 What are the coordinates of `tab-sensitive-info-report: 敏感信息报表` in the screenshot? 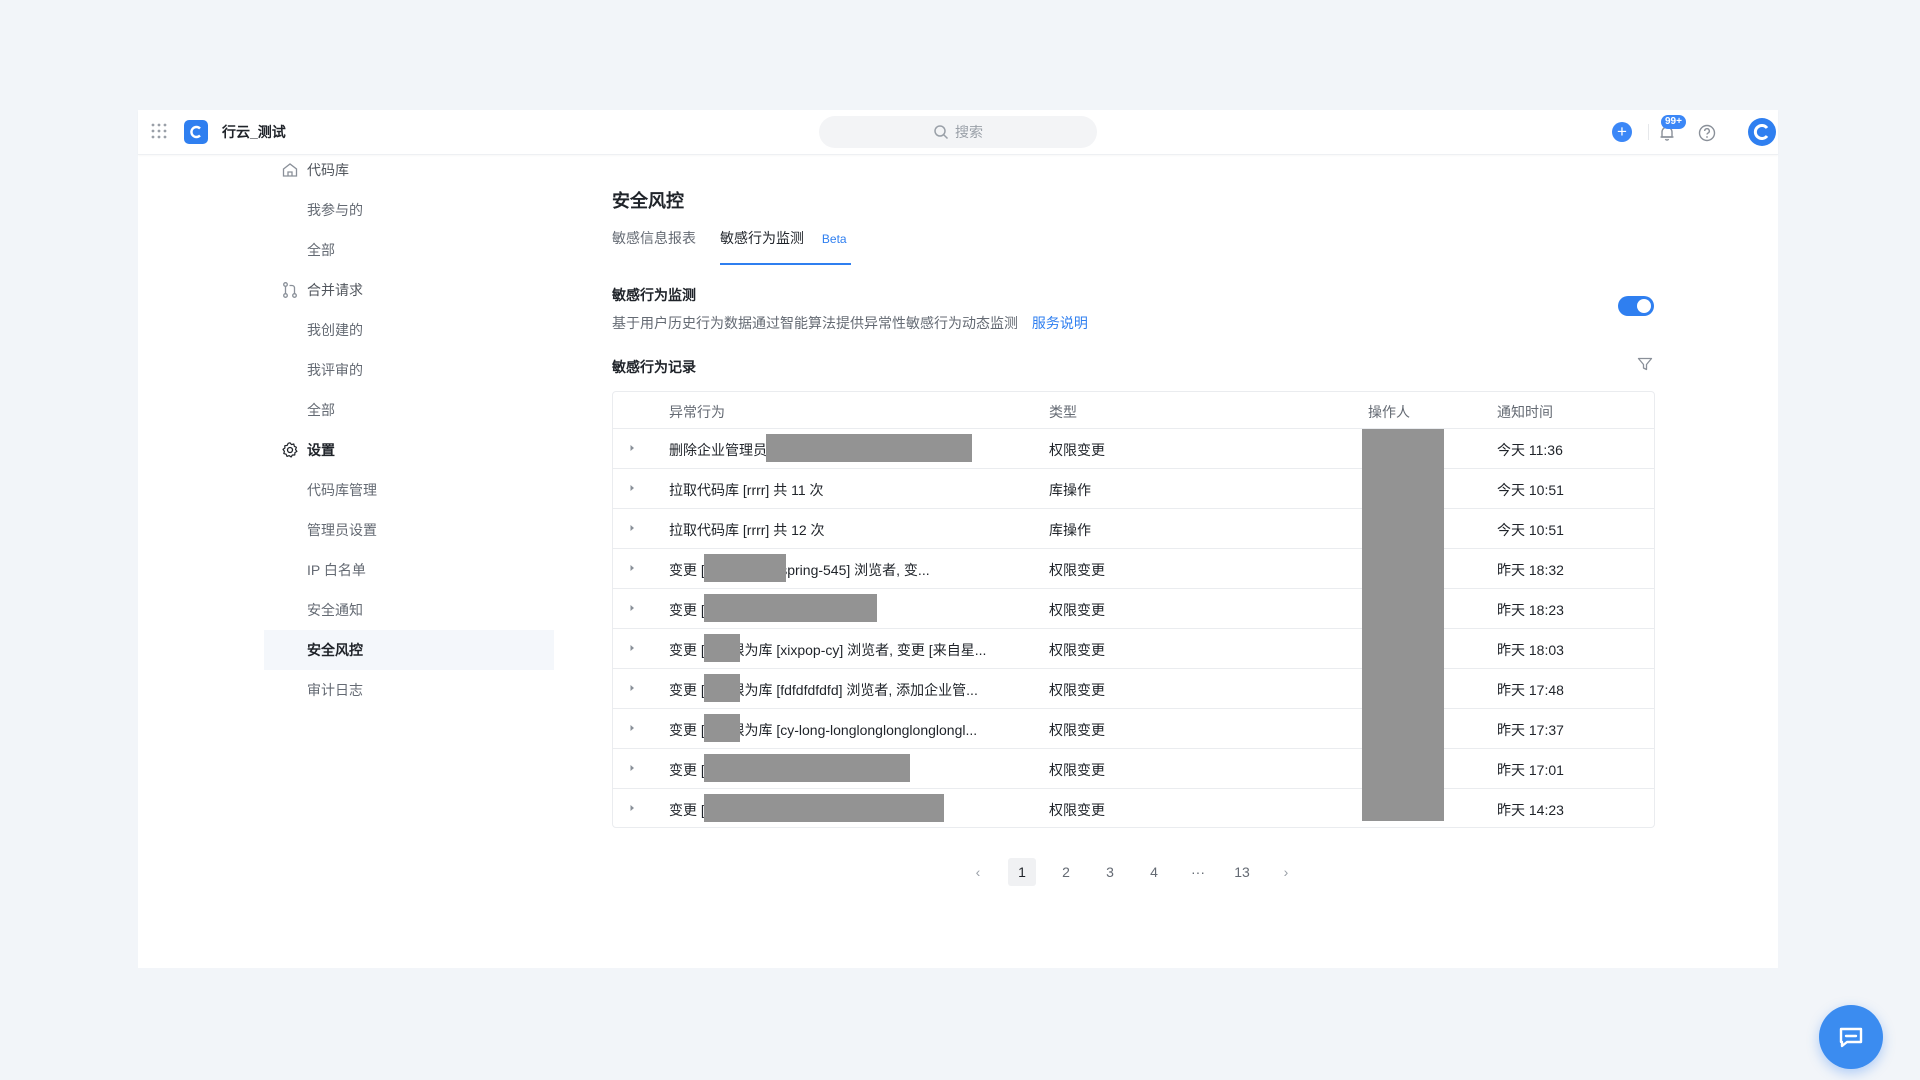 It's located at (654, 246).